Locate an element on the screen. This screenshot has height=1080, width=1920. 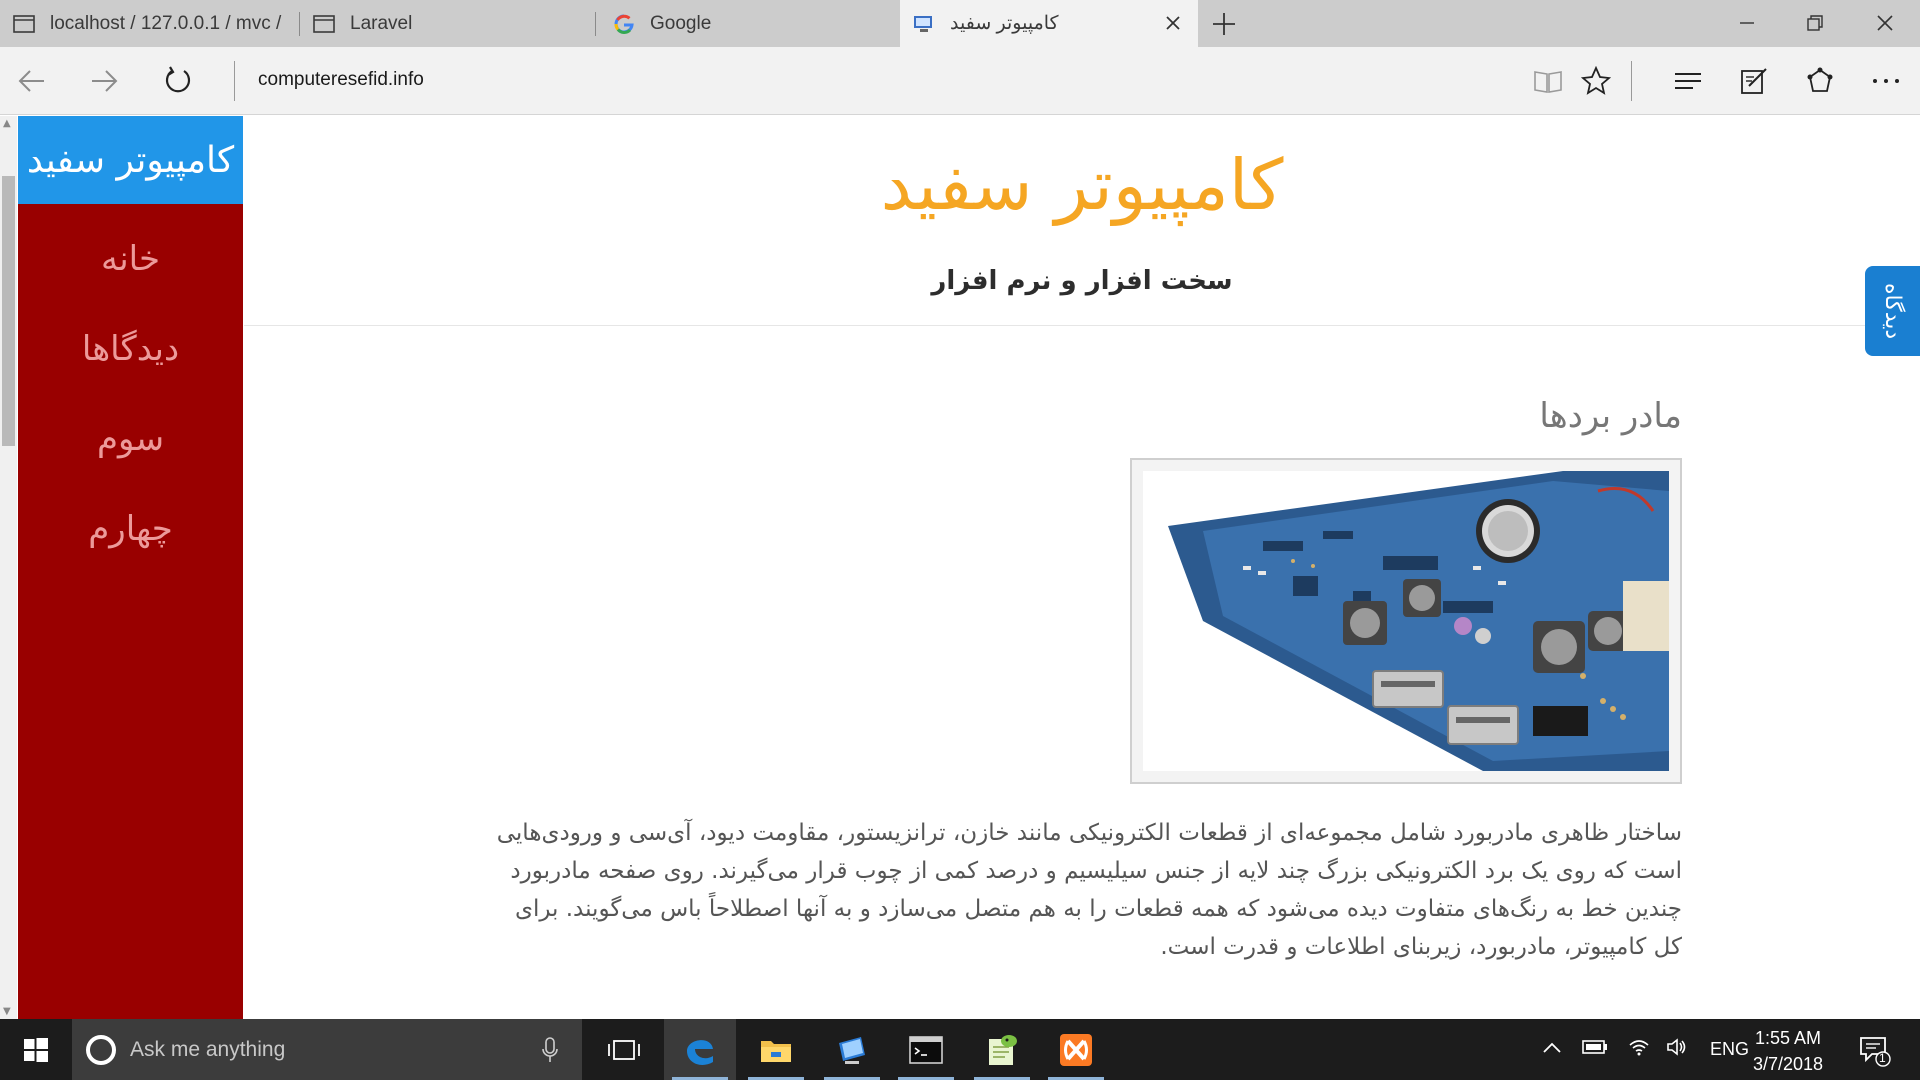
cortana-search-box: Ask me anything is located at coordinates (327, 1049).